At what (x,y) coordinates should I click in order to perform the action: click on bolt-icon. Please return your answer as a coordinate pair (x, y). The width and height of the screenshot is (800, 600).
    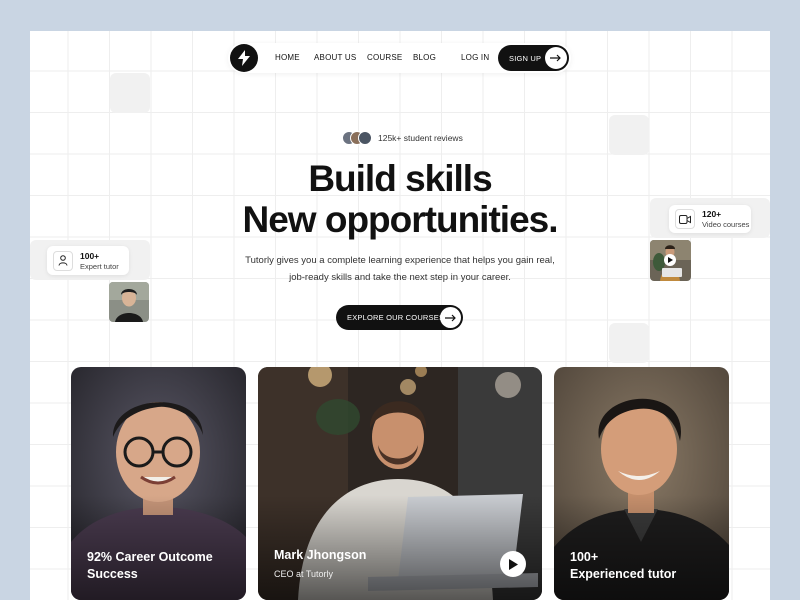
    Looking at the image, I should click on (244, 58).